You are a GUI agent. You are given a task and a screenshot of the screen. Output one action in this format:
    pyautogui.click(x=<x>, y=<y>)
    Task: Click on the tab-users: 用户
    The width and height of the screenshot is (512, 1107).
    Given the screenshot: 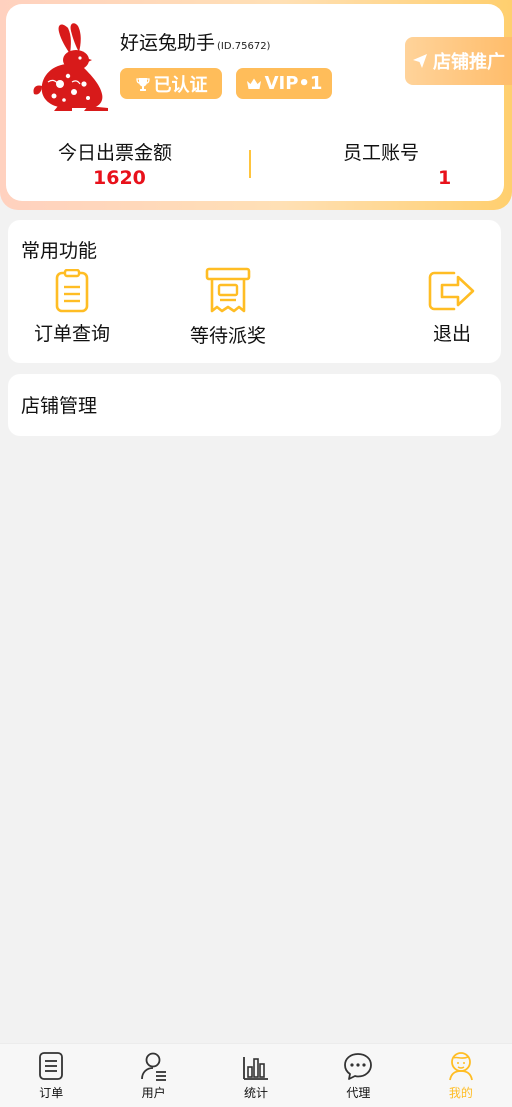 What is the action you would take?
    pyautogui.click(x=153, y=1075)
    